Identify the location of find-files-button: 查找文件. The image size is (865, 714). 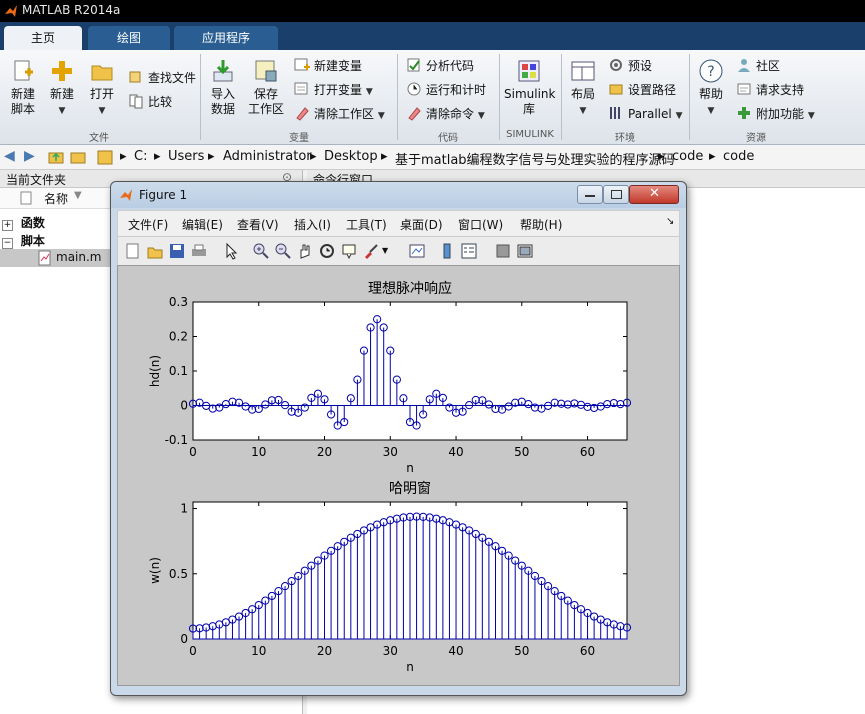
(162, 78).